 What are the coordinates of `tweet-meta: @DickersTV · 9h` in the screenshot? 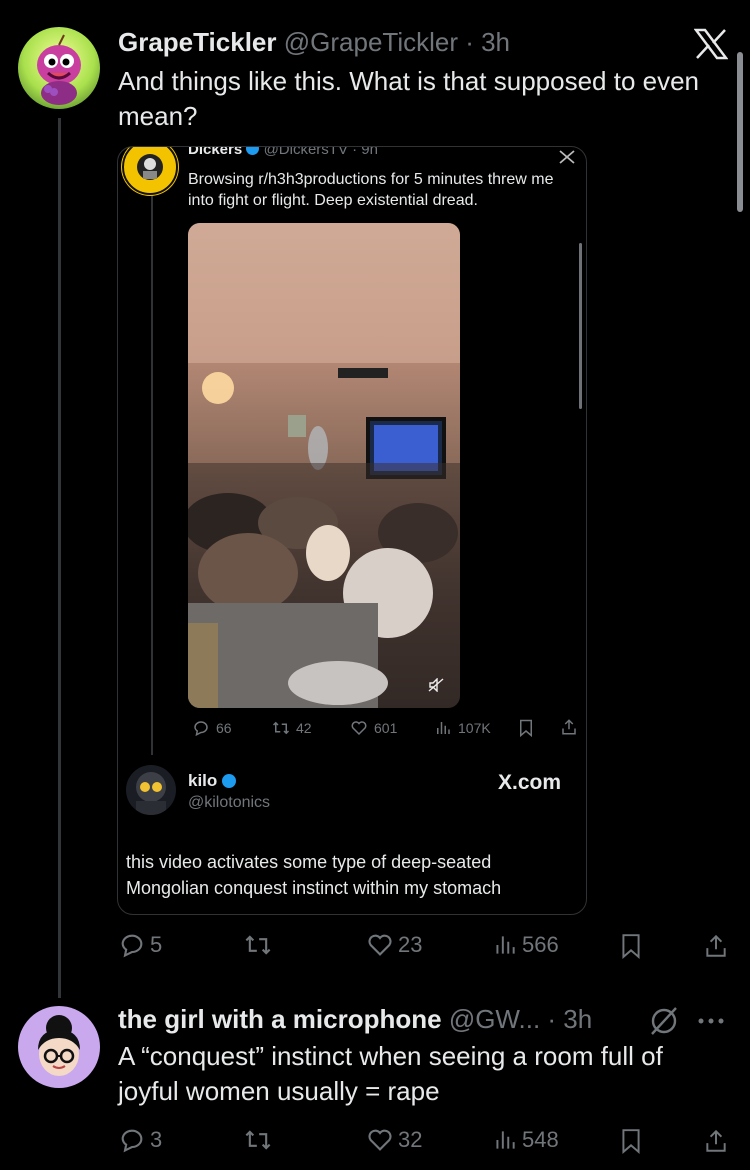 It's located at (320, 152).